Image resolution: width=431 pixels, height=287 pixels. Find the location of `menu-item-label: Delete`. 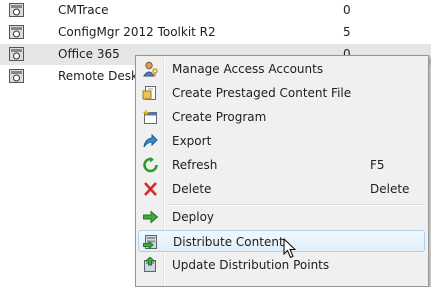

menu-item-label: Delete is located at coordinates (192, 189).